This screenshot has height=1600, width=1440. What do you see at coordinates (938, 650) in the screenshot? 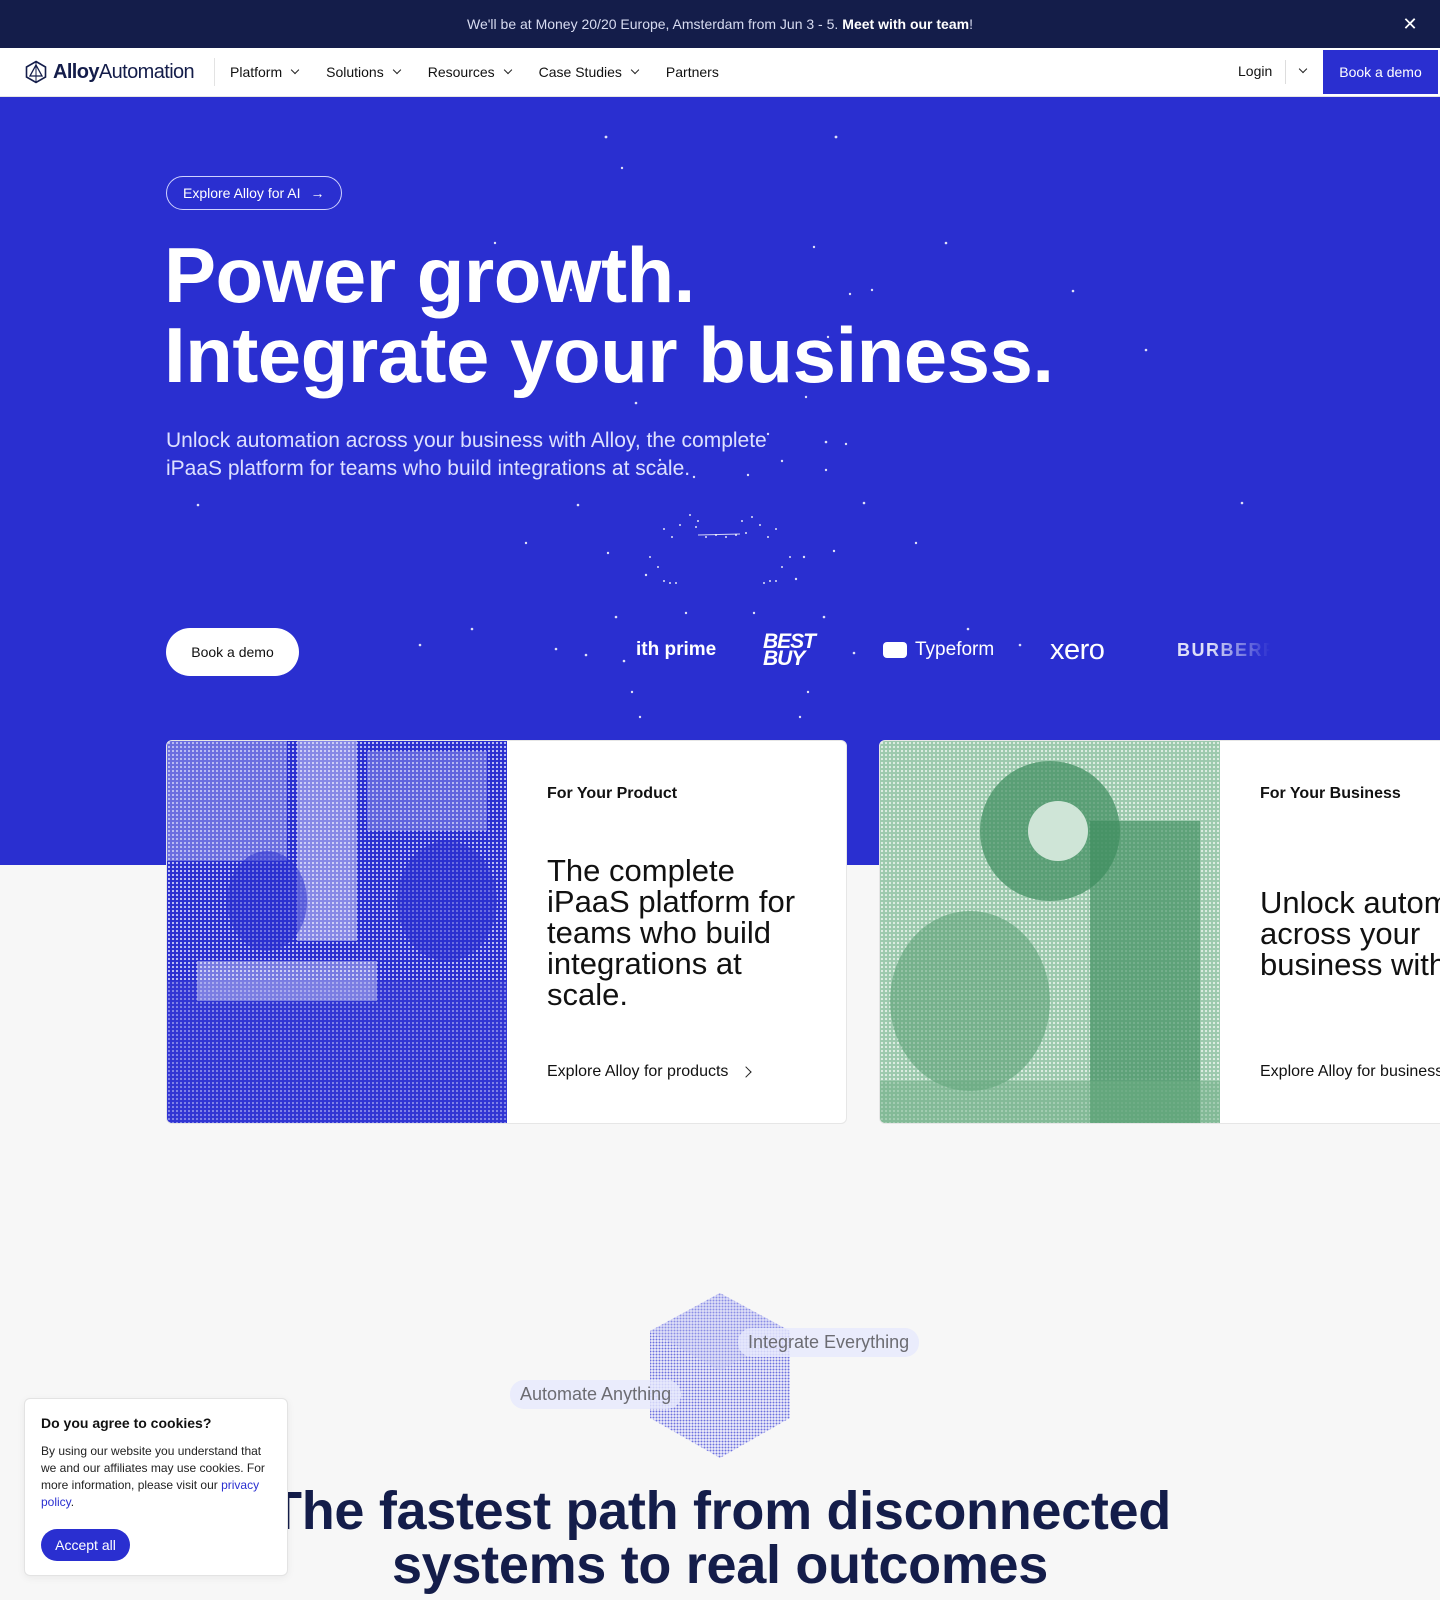
I see `typeform-logo: Typeform` at bounding box center [938, 650].